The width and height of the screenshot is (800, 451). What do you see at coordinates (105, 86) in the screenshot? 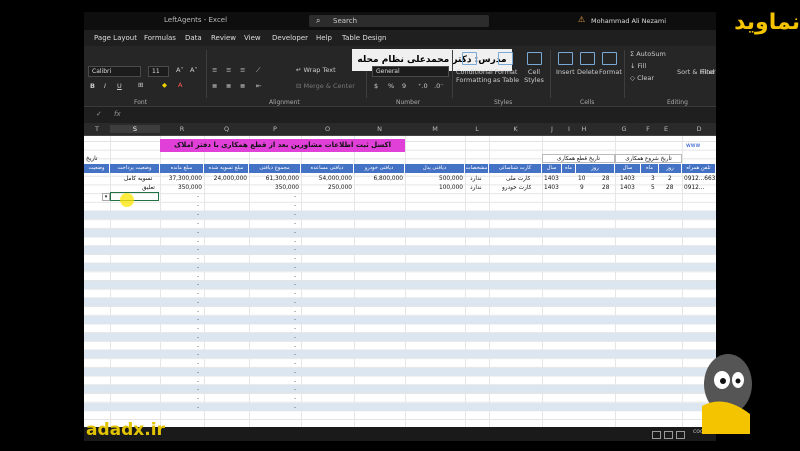
I see `italic-icon: I` at bounding box center [105, 86].